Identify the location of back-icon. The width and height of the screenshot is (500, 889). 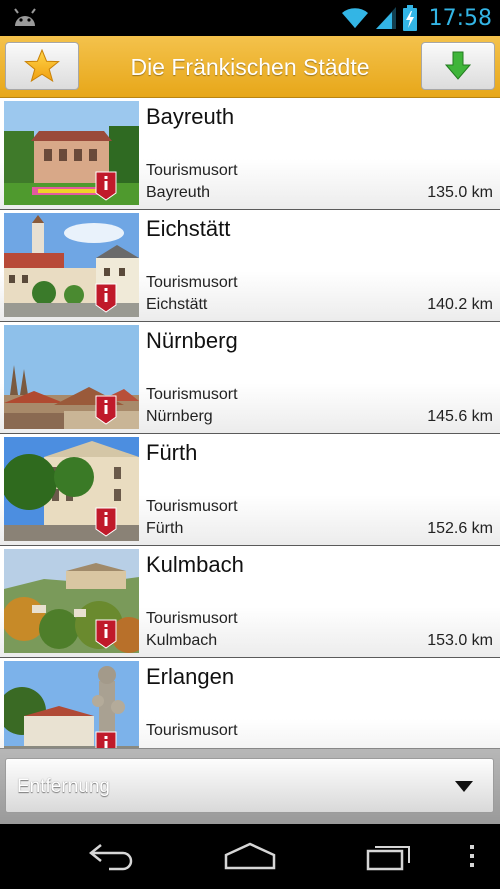
(110, 857).